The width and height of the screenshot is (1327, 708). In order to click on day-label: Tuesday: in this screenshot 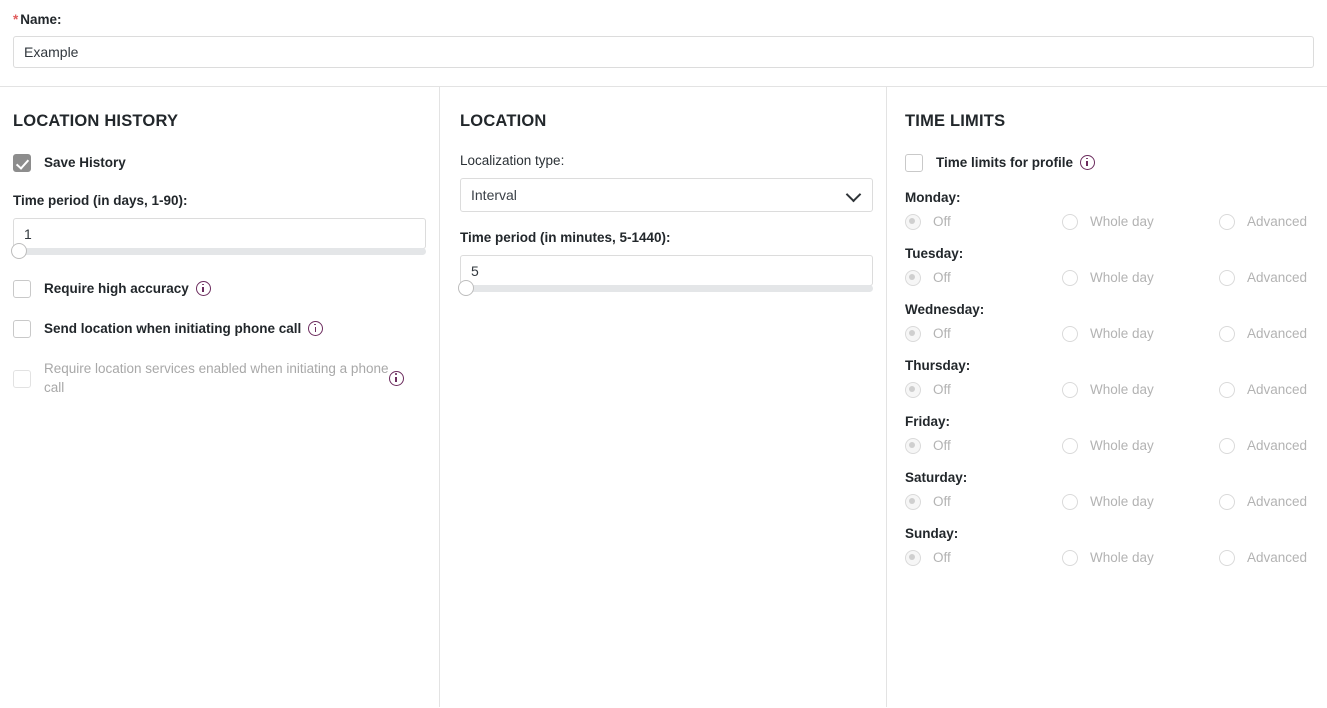, I will do `click(934, 253)`.